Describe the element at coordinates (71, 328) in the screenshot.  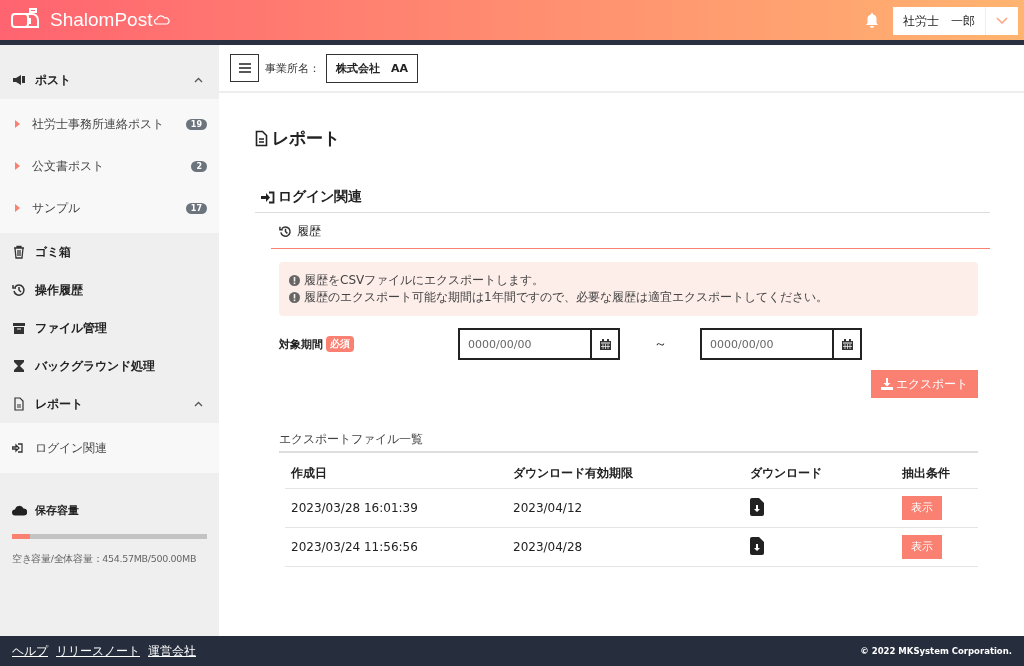
I see `menu-label: ファイル管理` at that location.